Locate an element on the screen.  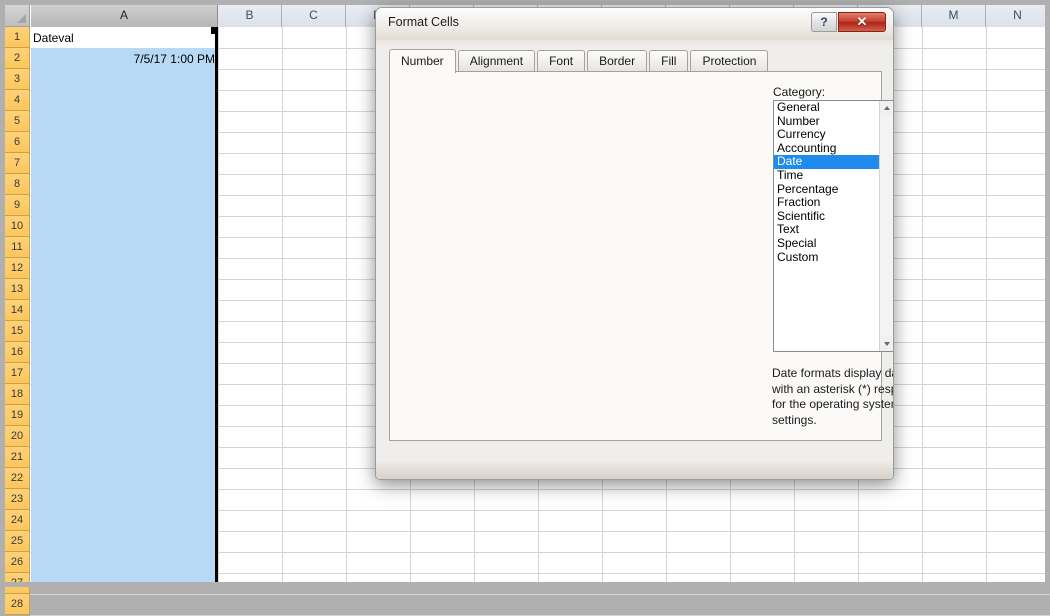
dialog-titlebar: Format Cells ? ✕ is located at coordinates (634, 24).